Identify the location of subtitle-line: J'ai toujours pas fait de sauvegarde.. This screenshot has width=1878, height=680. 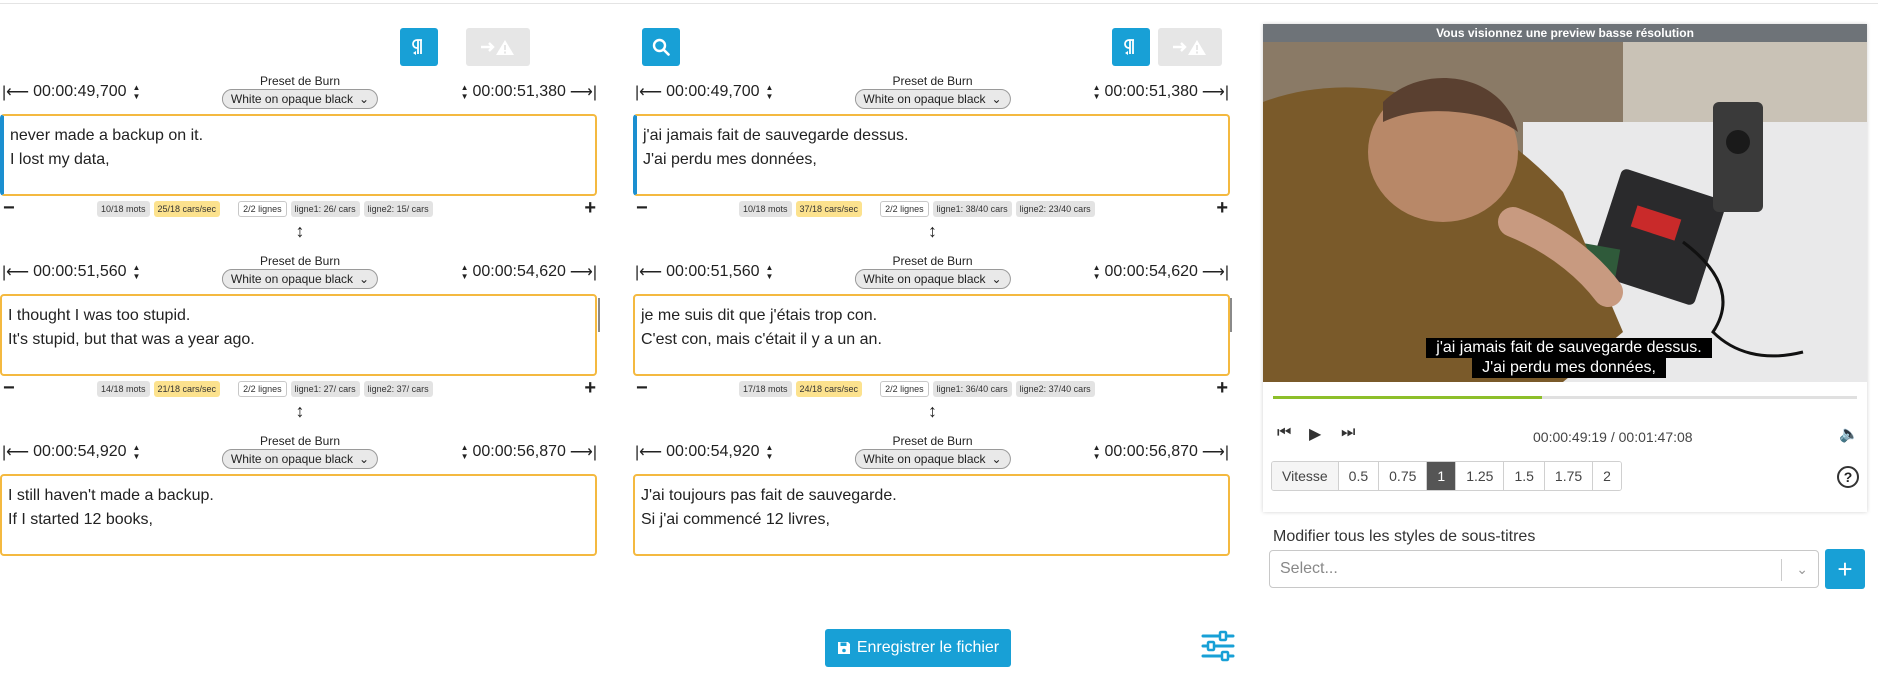
(931, 496).